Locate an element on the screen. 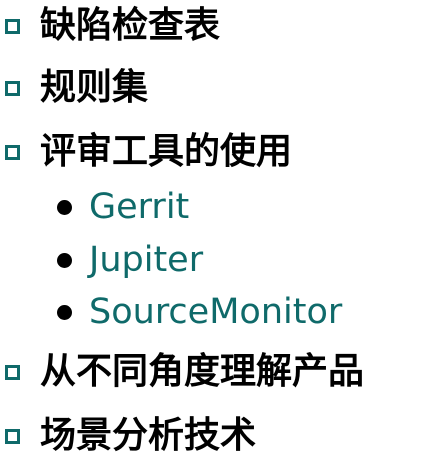  sub-list-item-label: Gerrit is located at coordinates (139, 206).